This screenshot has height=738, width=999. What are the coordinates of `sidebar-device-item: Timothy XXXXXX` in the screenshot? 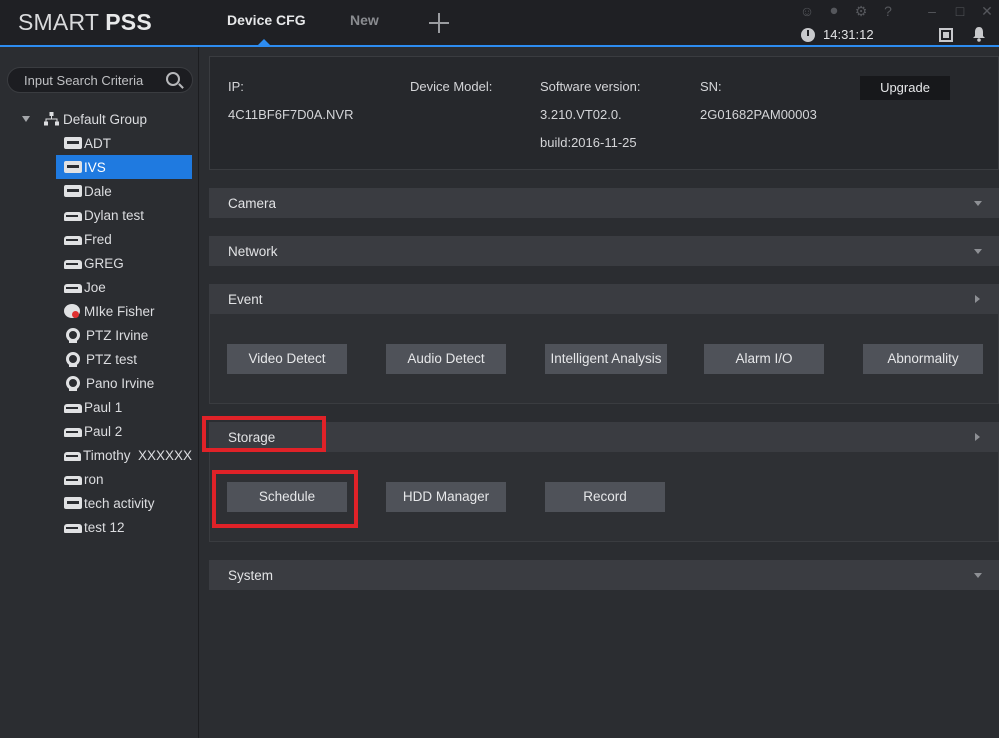 It's located at (124, 455).